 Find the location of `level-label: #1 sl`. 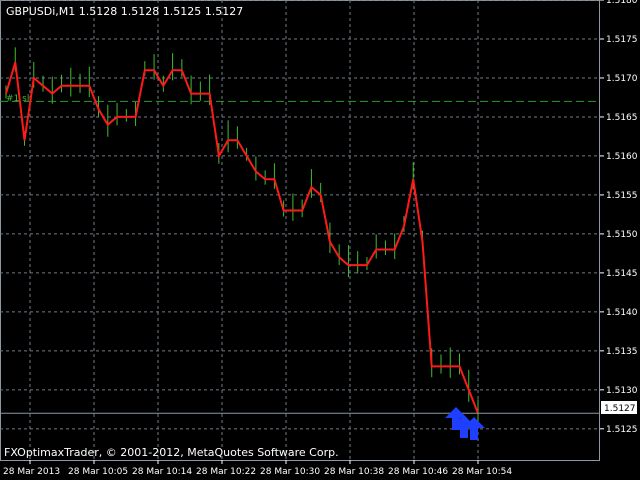

level-label: #1 sl is located at coordinates (17, 99).